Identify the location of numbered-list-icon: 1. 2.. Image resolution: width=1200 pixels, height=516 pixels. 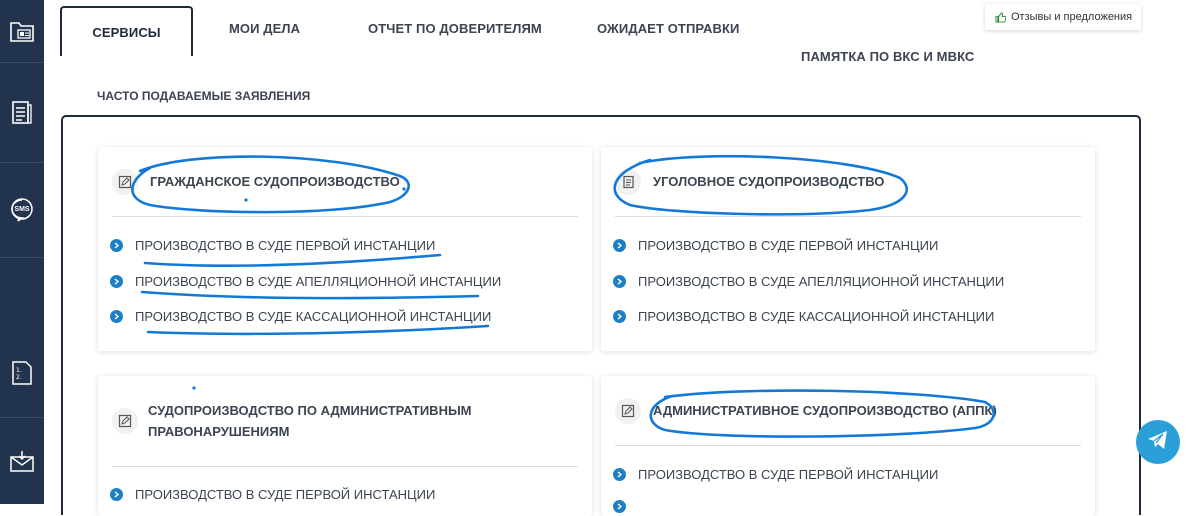
(22, 373).